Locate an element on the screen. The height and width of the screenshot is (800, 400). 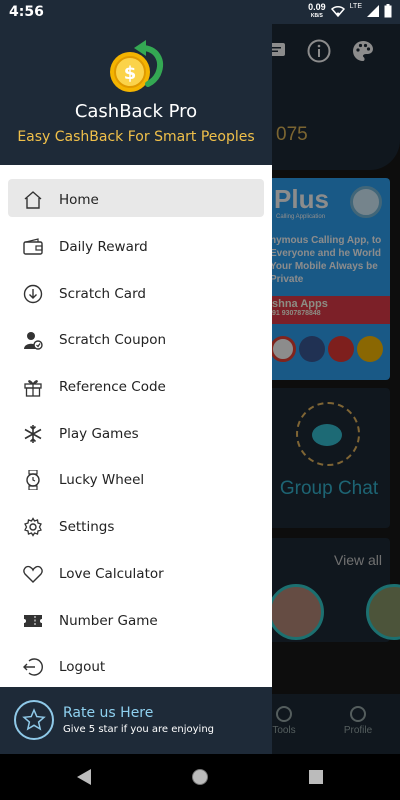
network-speed: 0.09 KB/S is located at coordinates (317, 11).